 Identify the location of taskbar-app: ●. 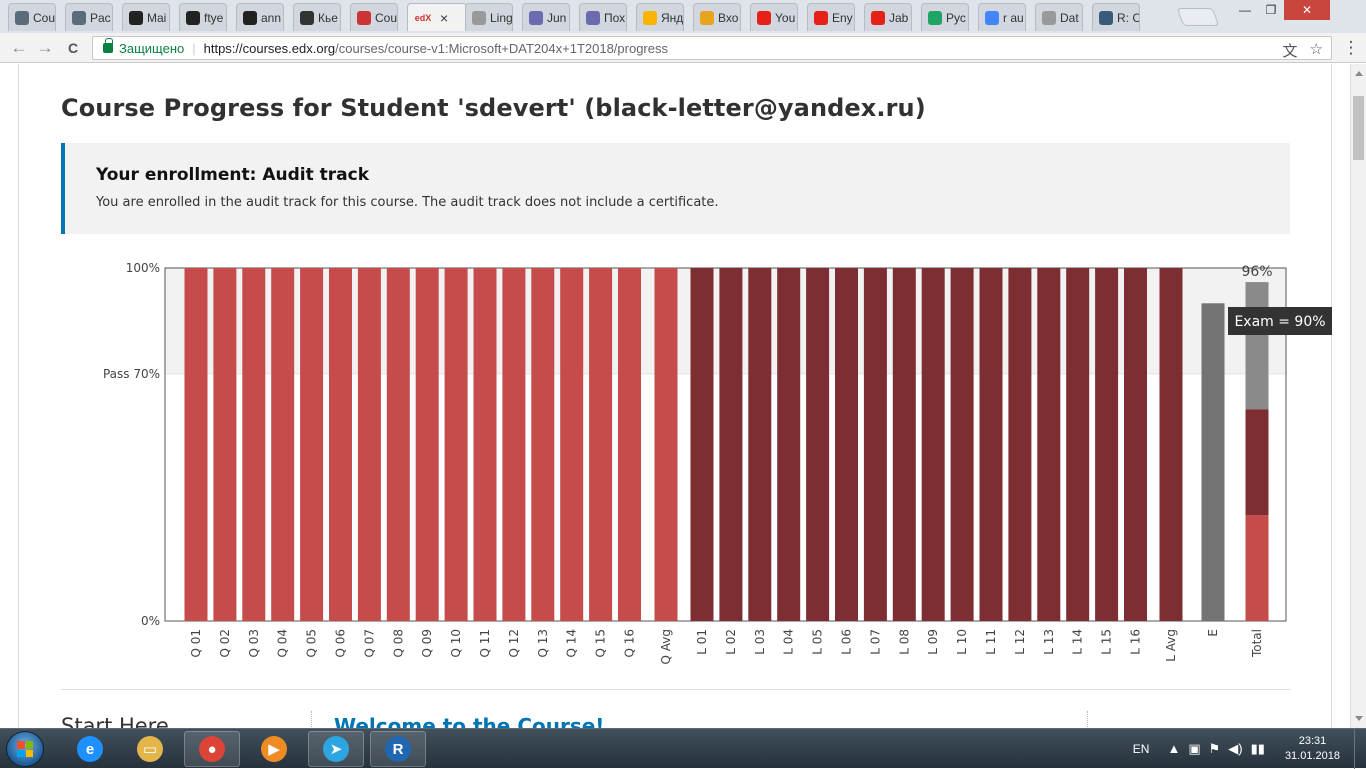
(212, 749).